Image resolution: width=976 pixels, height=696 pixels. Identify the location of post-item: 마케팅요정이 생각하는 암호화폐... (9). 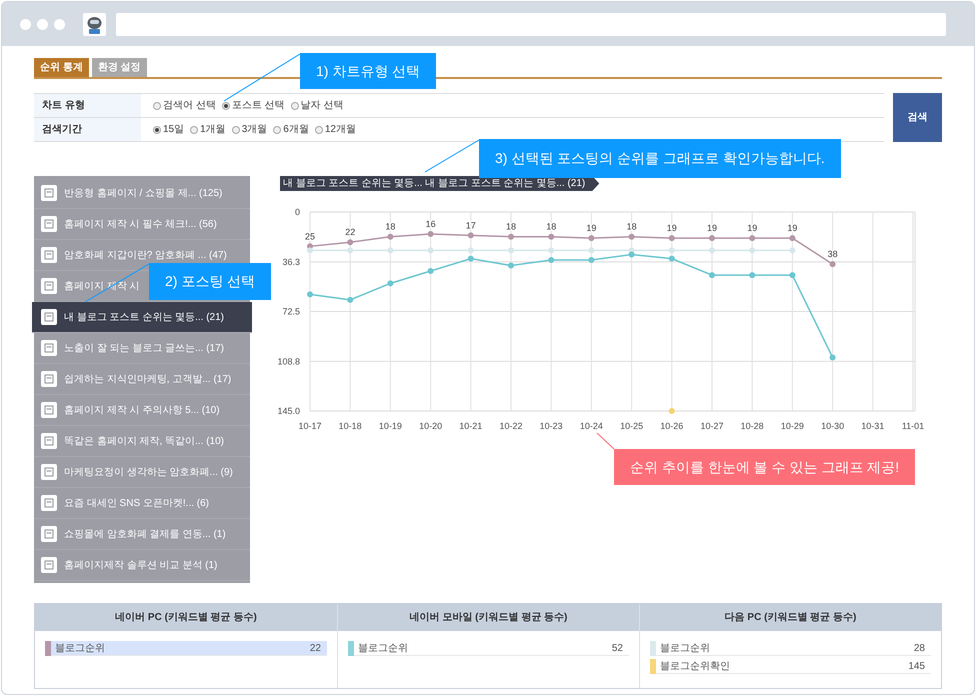
(142, 472).